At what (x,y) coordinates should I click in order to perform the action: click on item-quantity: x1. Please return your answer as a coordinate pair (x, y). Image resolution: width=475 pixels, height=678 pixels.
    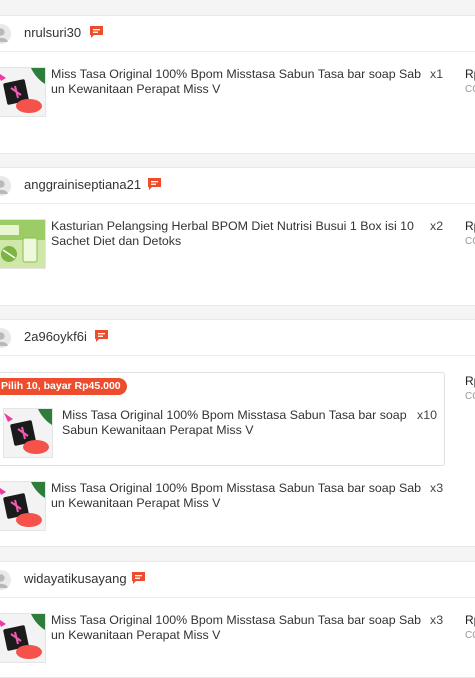
    Looking at the image, I should click on (437, 74).